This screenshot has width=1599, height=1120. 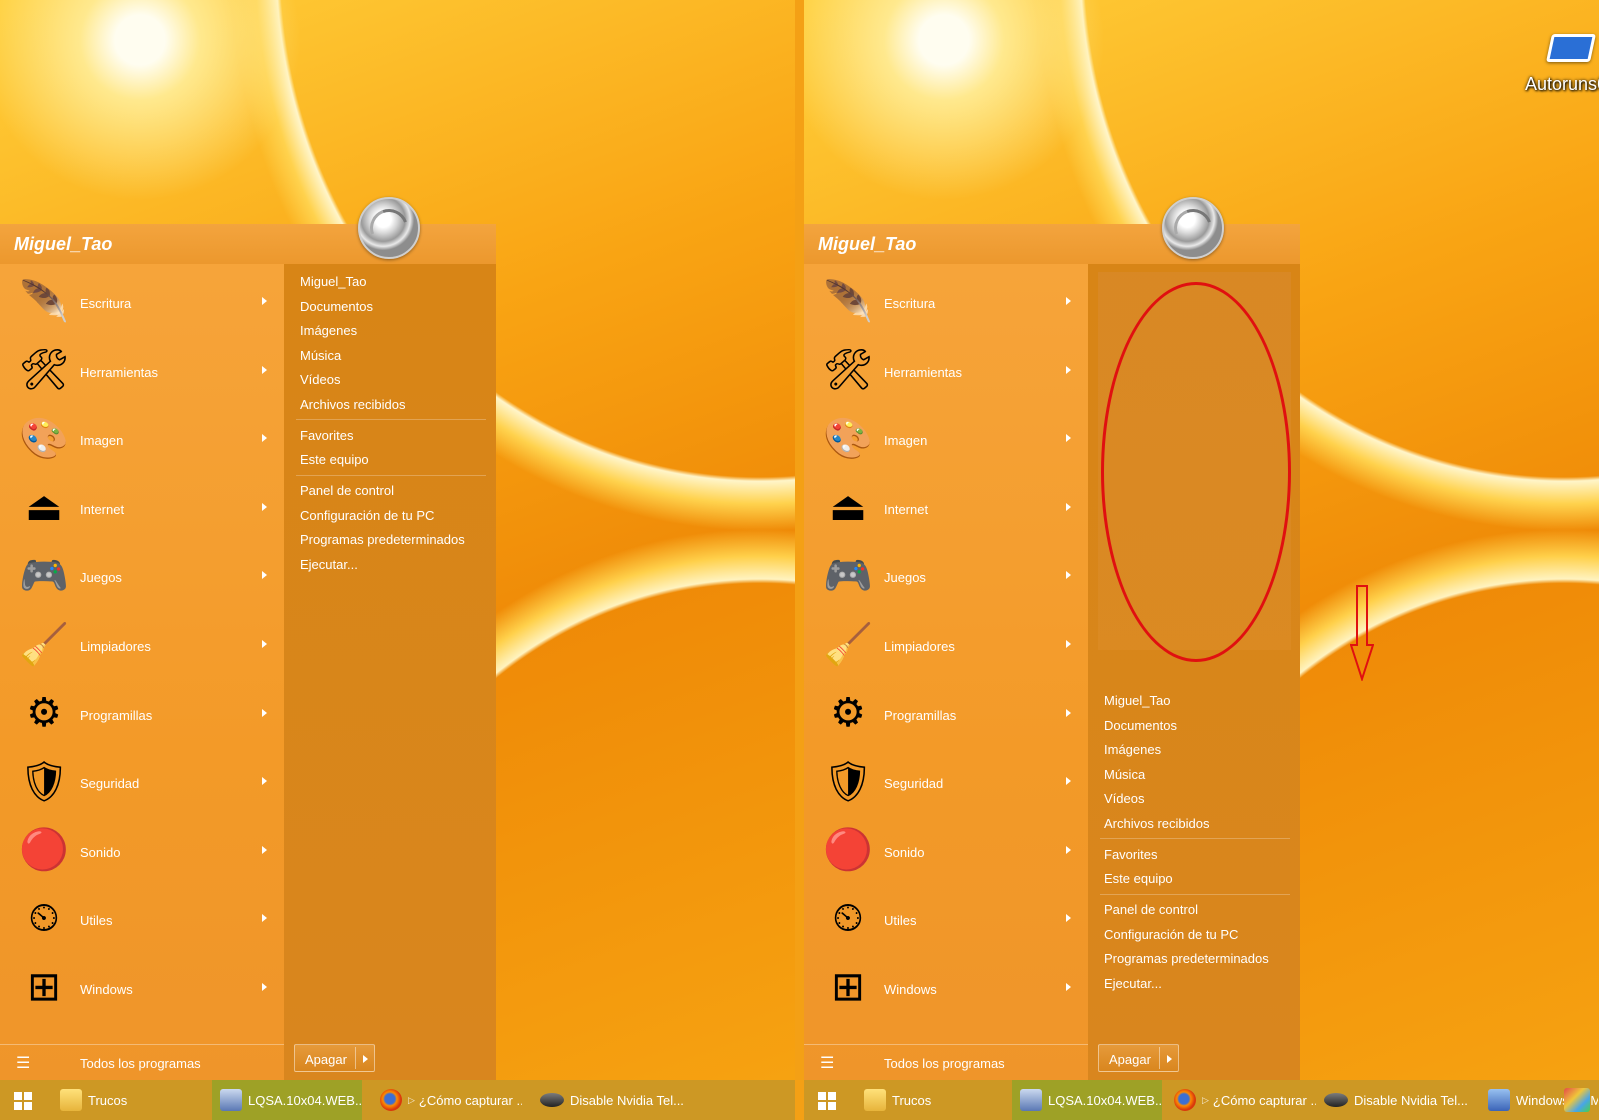 I want to click on divider, so click(x=1159, y=1058).